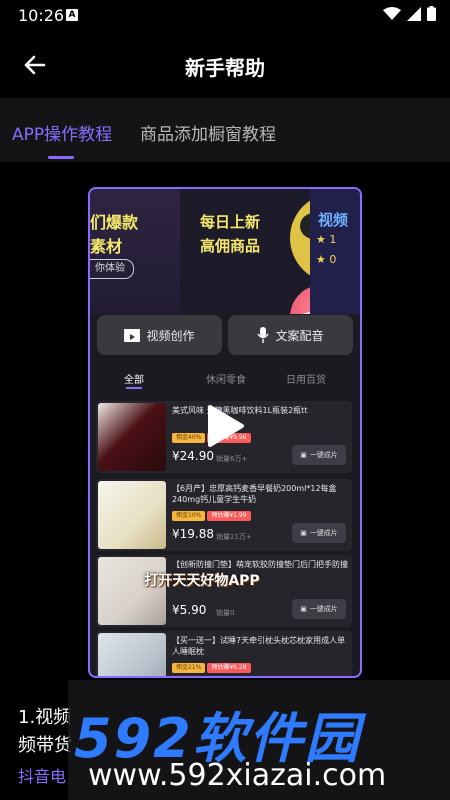  I want to click on status-bar: 10:26 A, so click(225, 16).